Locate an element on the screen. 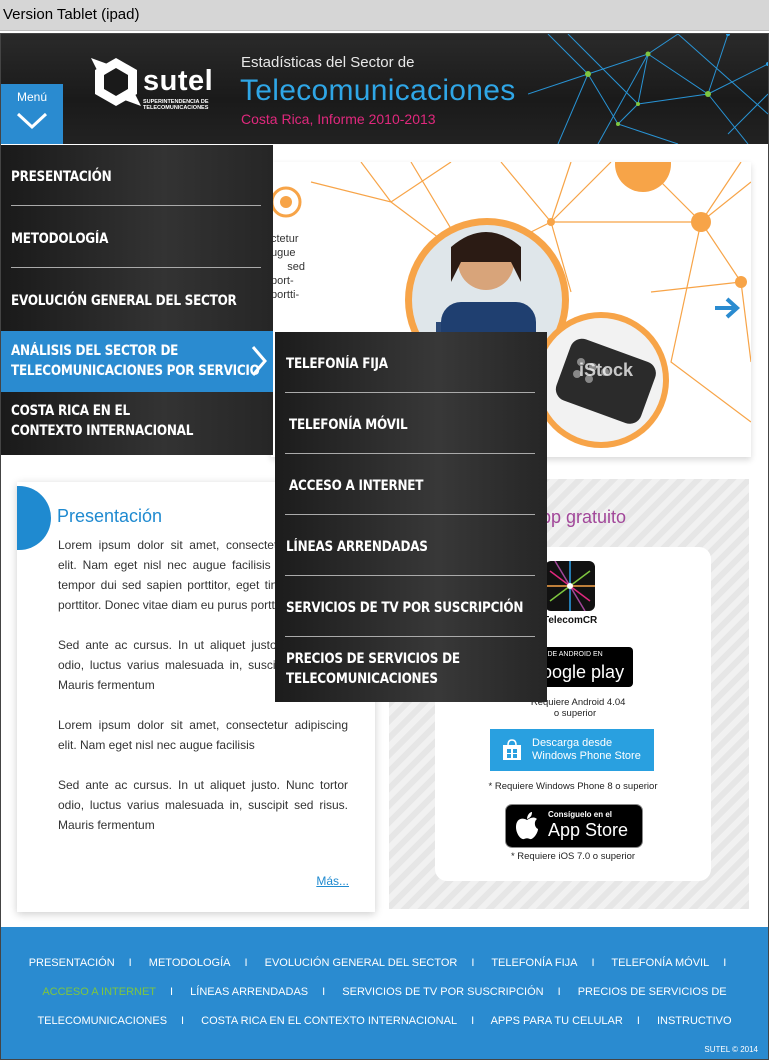 This screenshot has height=1060, width=769. apple-icon is located at coordinates (527, 826).